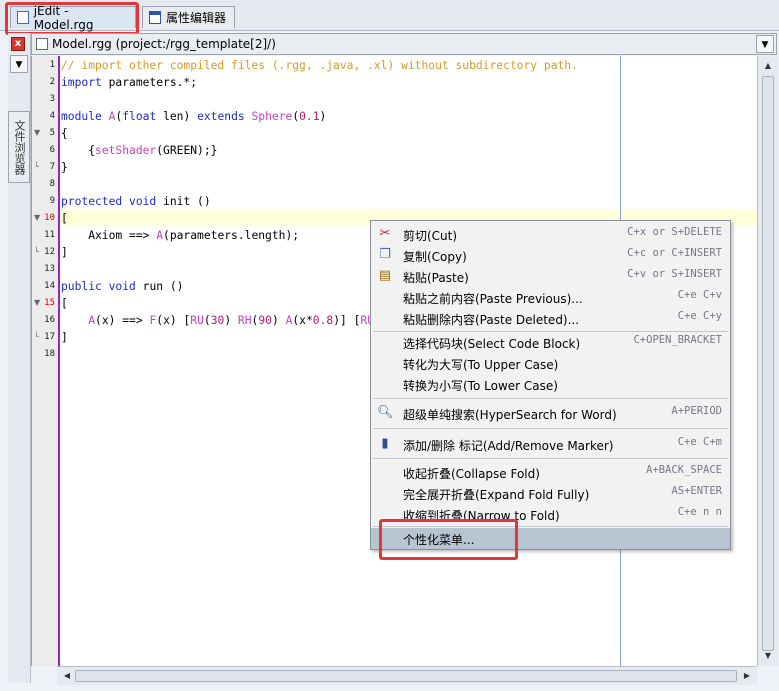 This screenshot has height=691, width=779. What do you see at coordinates (49, 320) in the screenshot?
I see `line-number: 16` at bounding box center [49, 320].